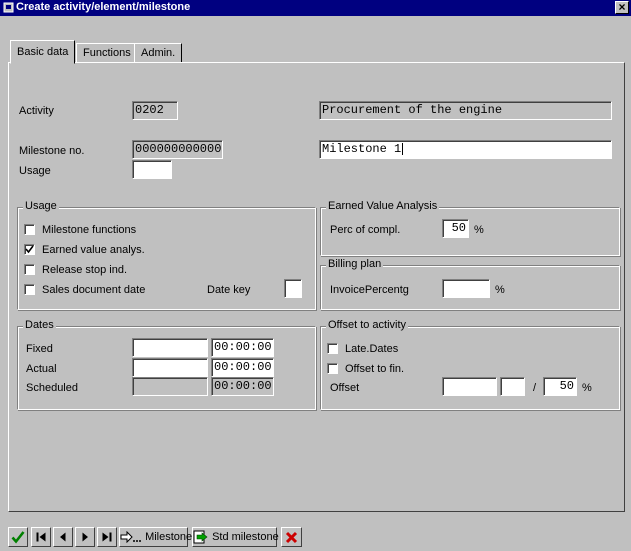  I want to click on activity-description-field: Procurement of the engine, so click(465, 110).